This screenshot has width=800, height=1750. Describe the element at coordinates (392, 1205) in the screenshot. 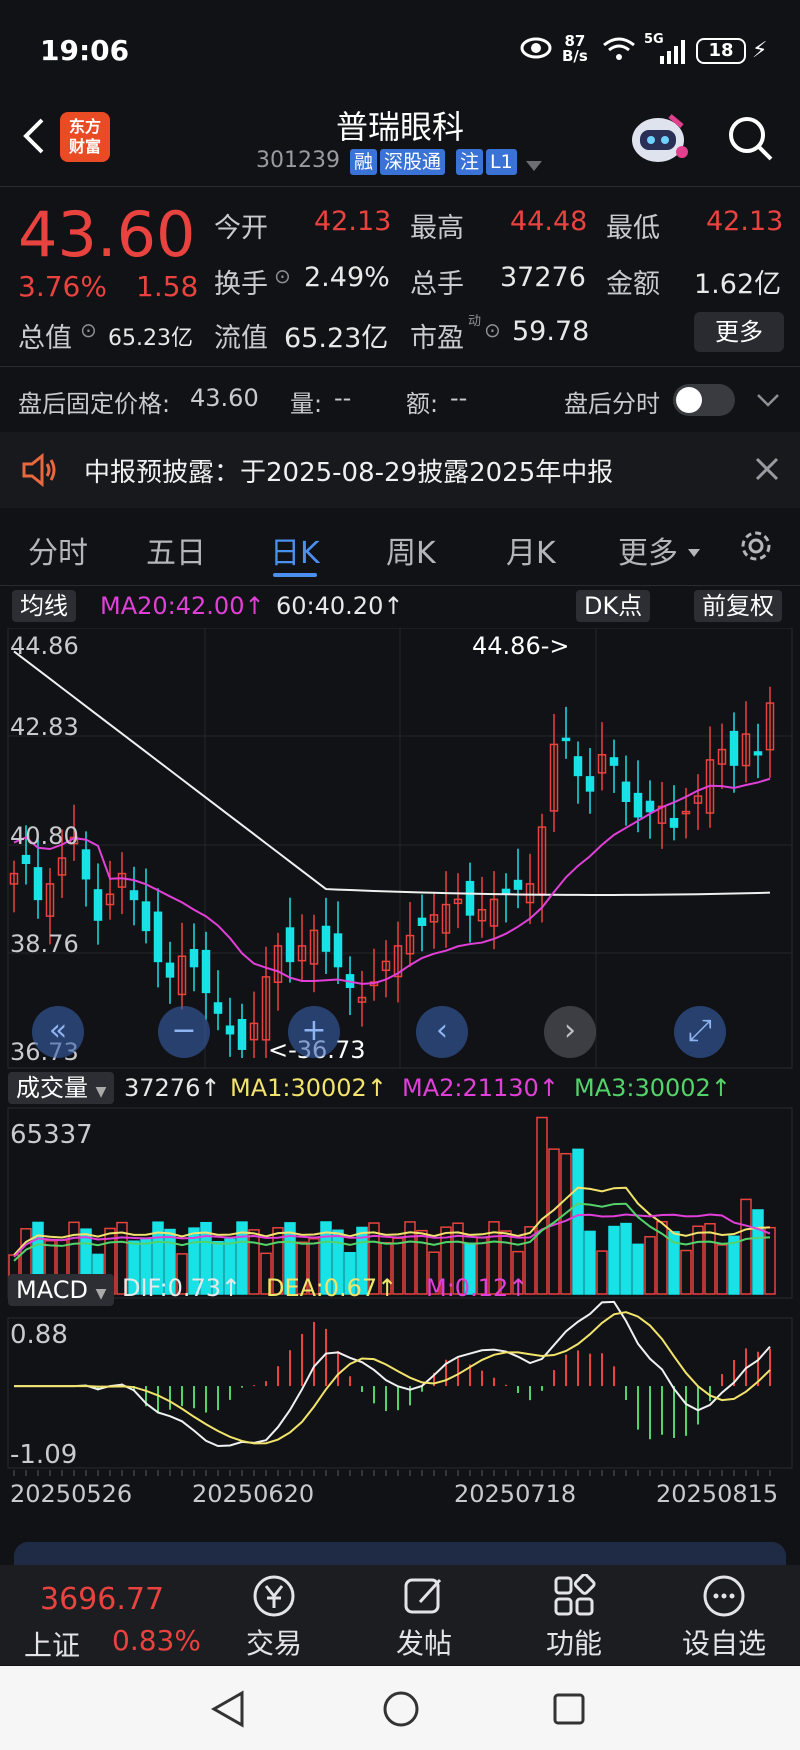

I see `volume-bars` at that location.